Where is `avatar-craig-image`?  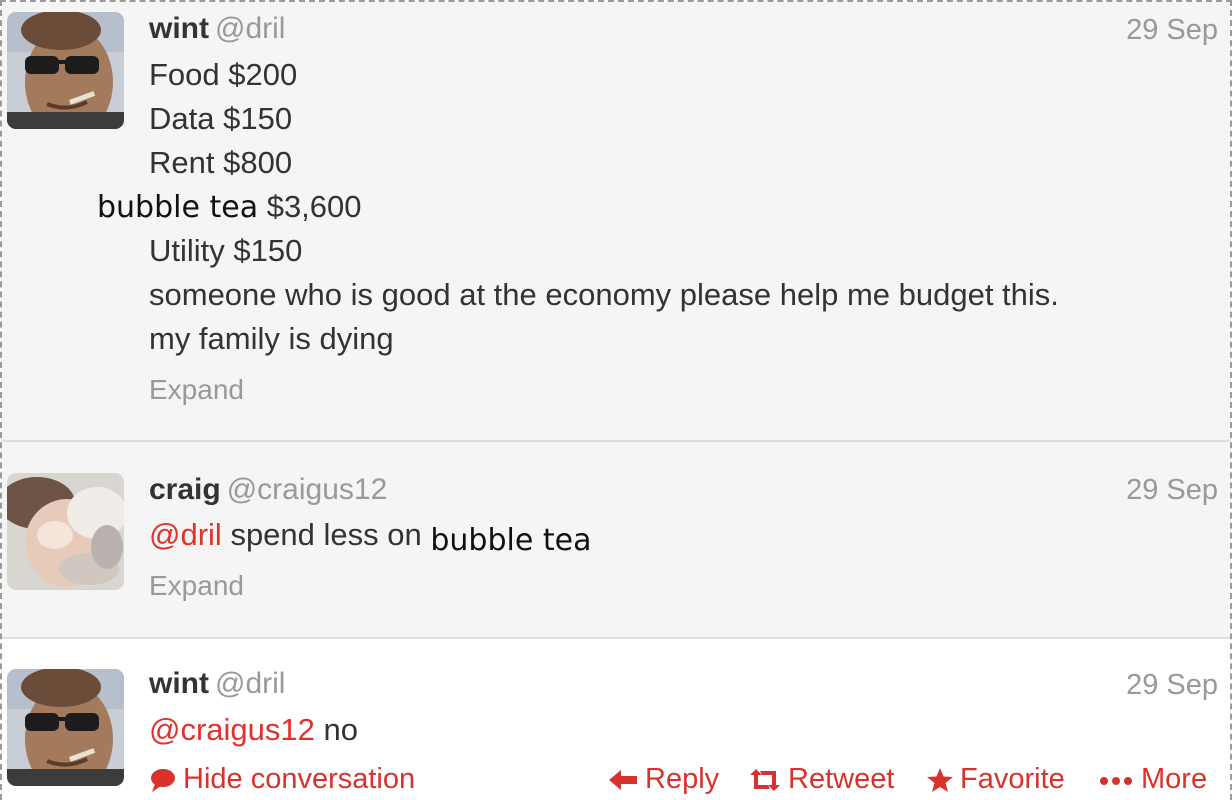
avatar-craig-image is located at coordinates (65, 531).